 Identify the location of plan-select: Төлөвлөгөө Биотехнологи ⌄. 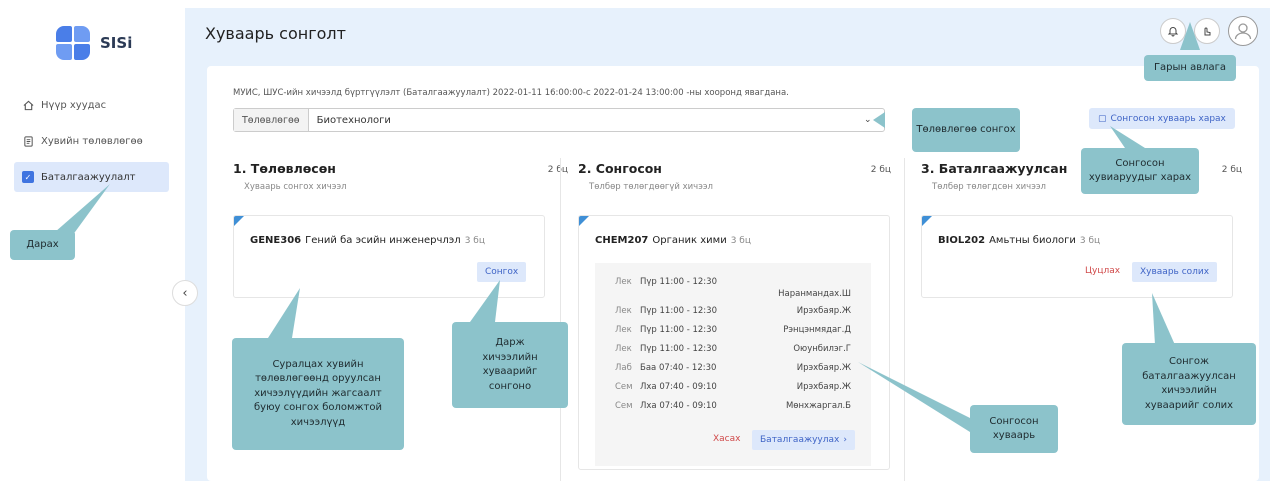
(559, 120).